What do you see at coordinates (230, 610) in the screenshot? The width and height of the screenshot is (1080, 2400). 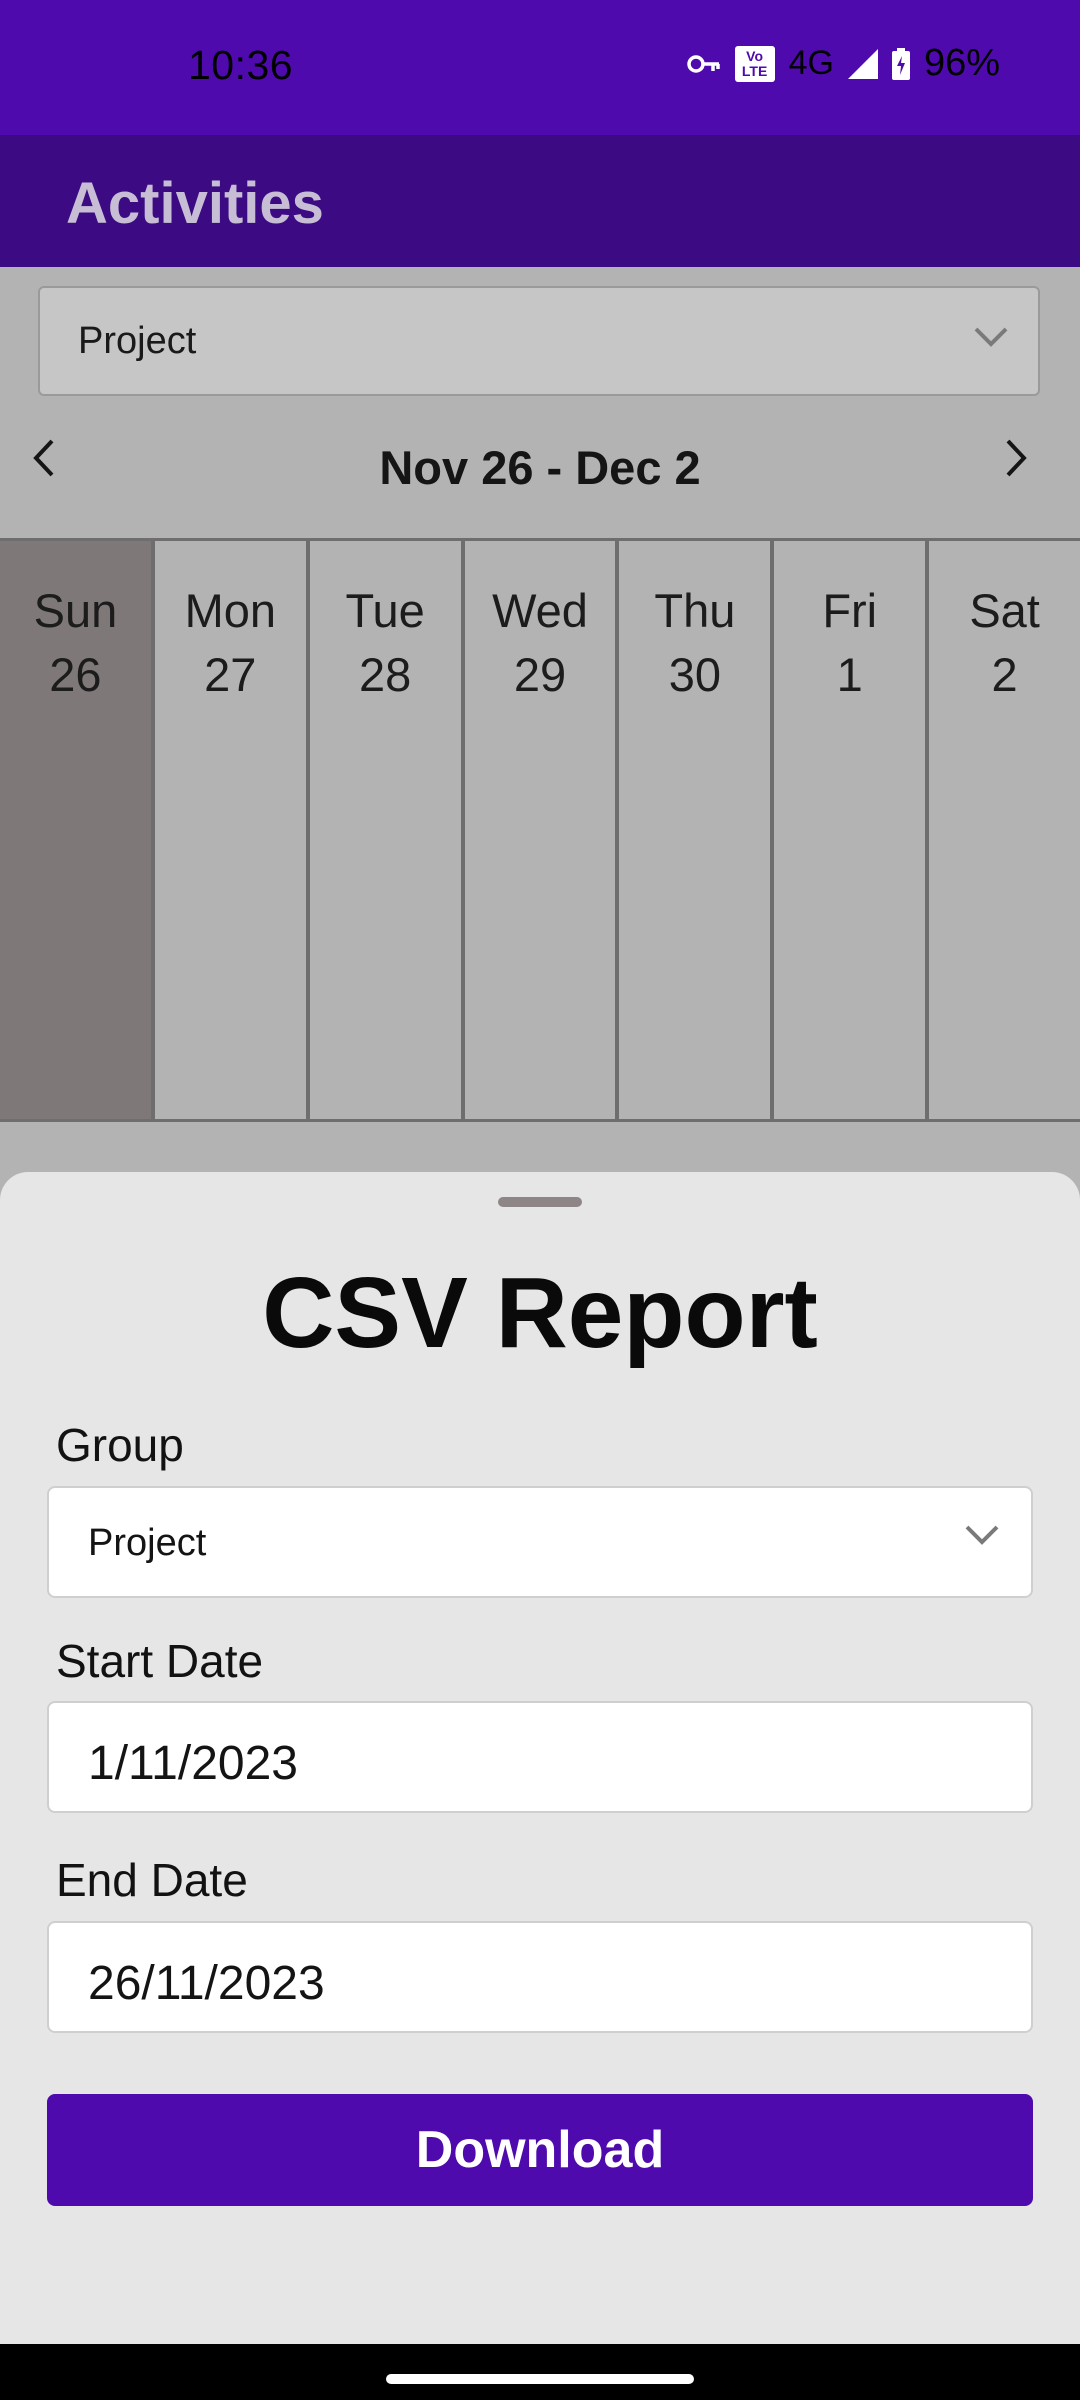 I see `day-name: Mon` at bounding box center [230, 610].